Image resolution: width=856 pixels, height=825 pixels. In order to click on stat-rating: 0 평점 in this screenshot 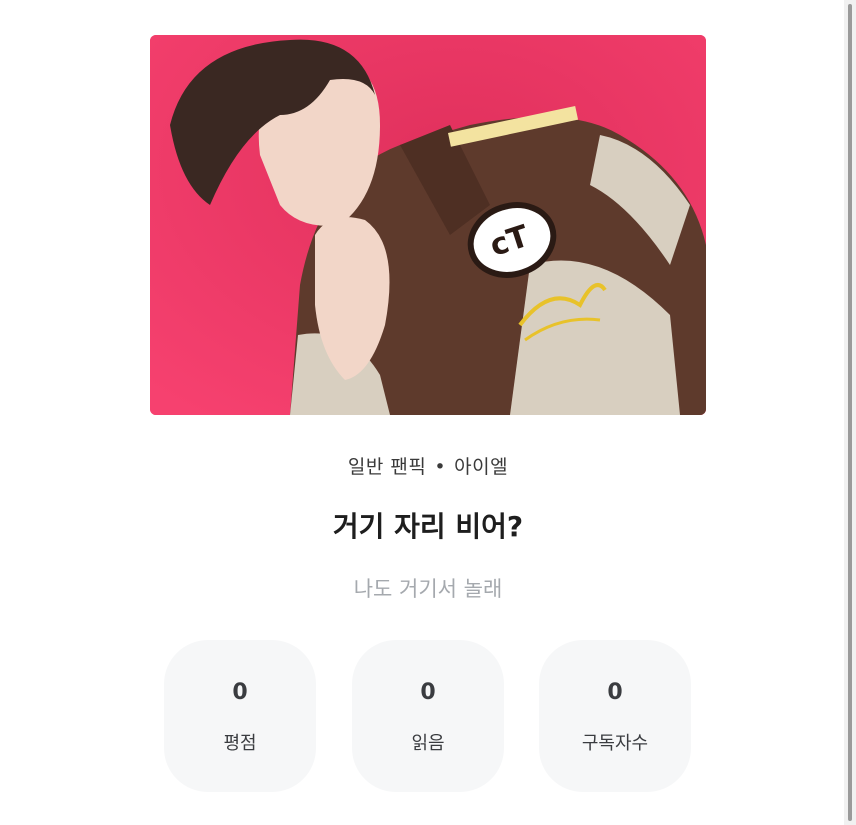, I will do `click(240, 716)`.